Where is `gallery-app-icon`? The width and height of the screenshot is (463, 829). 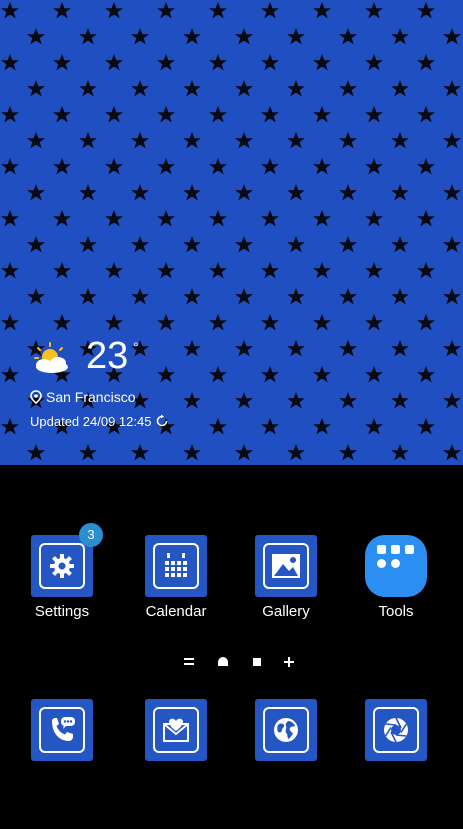 gallery-app-icon is located at coordinates (286, 566).